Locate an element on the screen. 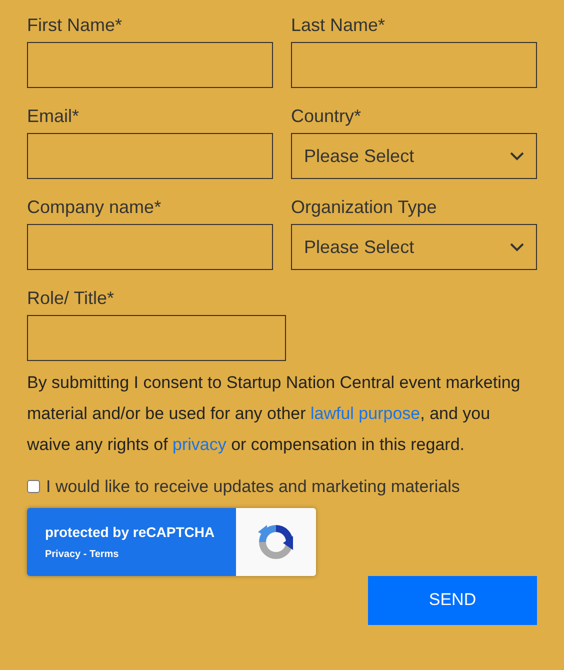 The image size is (564, 670). checkbox-label: I would like to receive updates and marketing materials is located at coordinates (253, 487).